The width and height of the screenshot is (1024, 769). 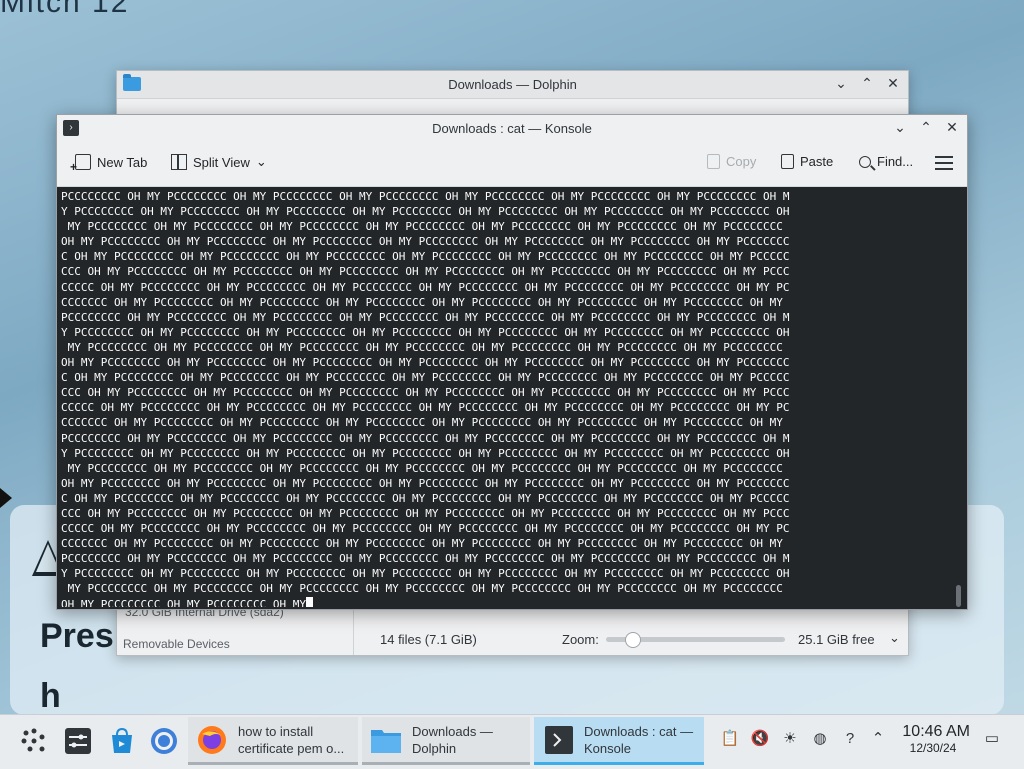 What do you see at coordinates (790, 739) in the screenshot?
I see `brightness-icon: ☀` at bounding box center [790, 739].